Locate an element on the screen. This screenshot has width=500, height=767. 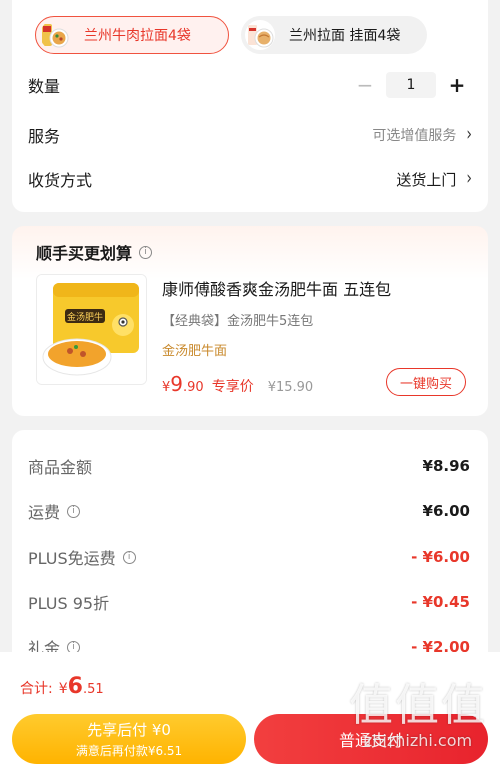
service-label: 服务 is located at coordinates (44, 136).